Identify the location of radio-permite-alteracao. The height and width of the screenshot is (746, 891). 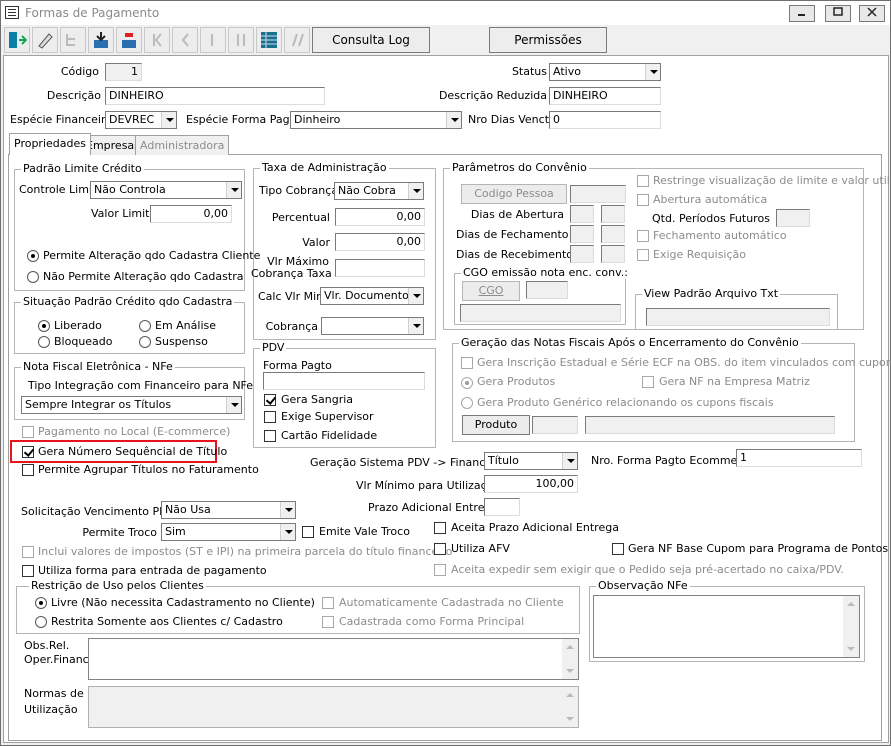
(33, 256).